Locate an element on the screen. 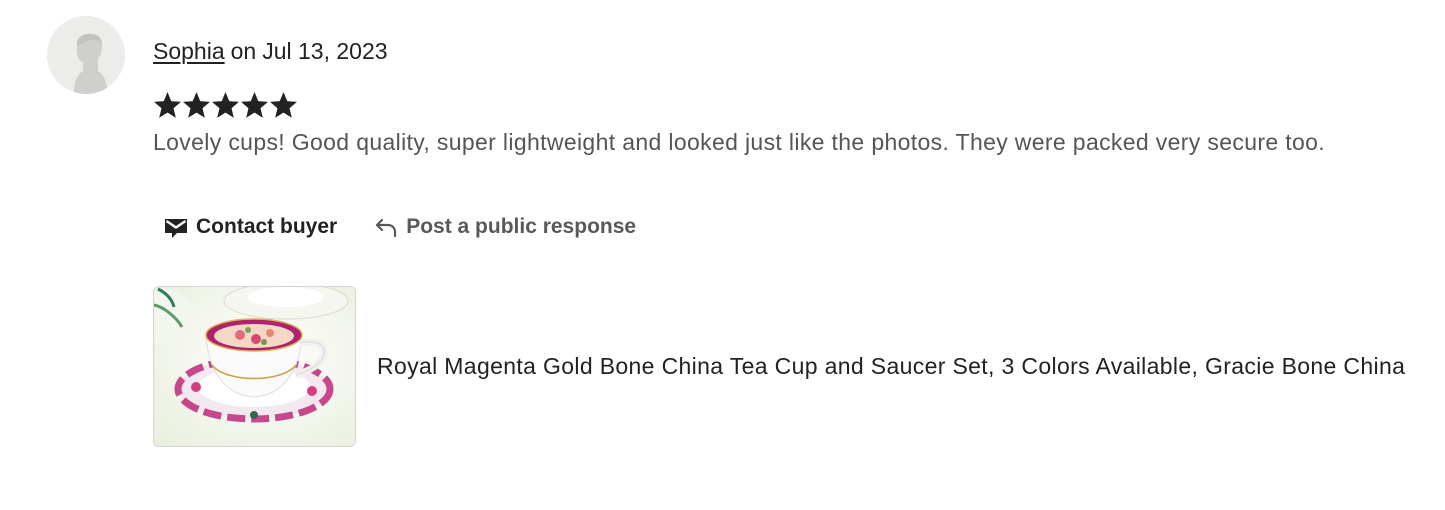 The width and height of the screenshot is (1445, 510). reviewer-name-link: Sophia is located at coordinates (189, 51).